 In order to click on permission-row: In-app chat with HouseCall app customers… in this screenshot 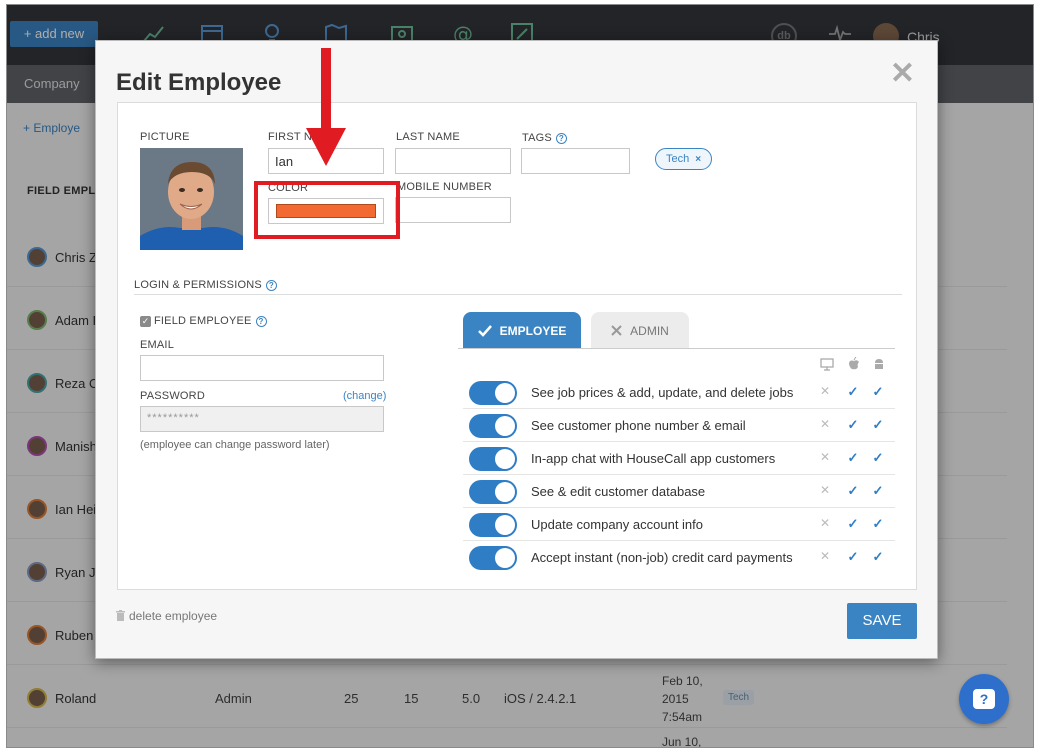, I will do `click(679, 458)`.